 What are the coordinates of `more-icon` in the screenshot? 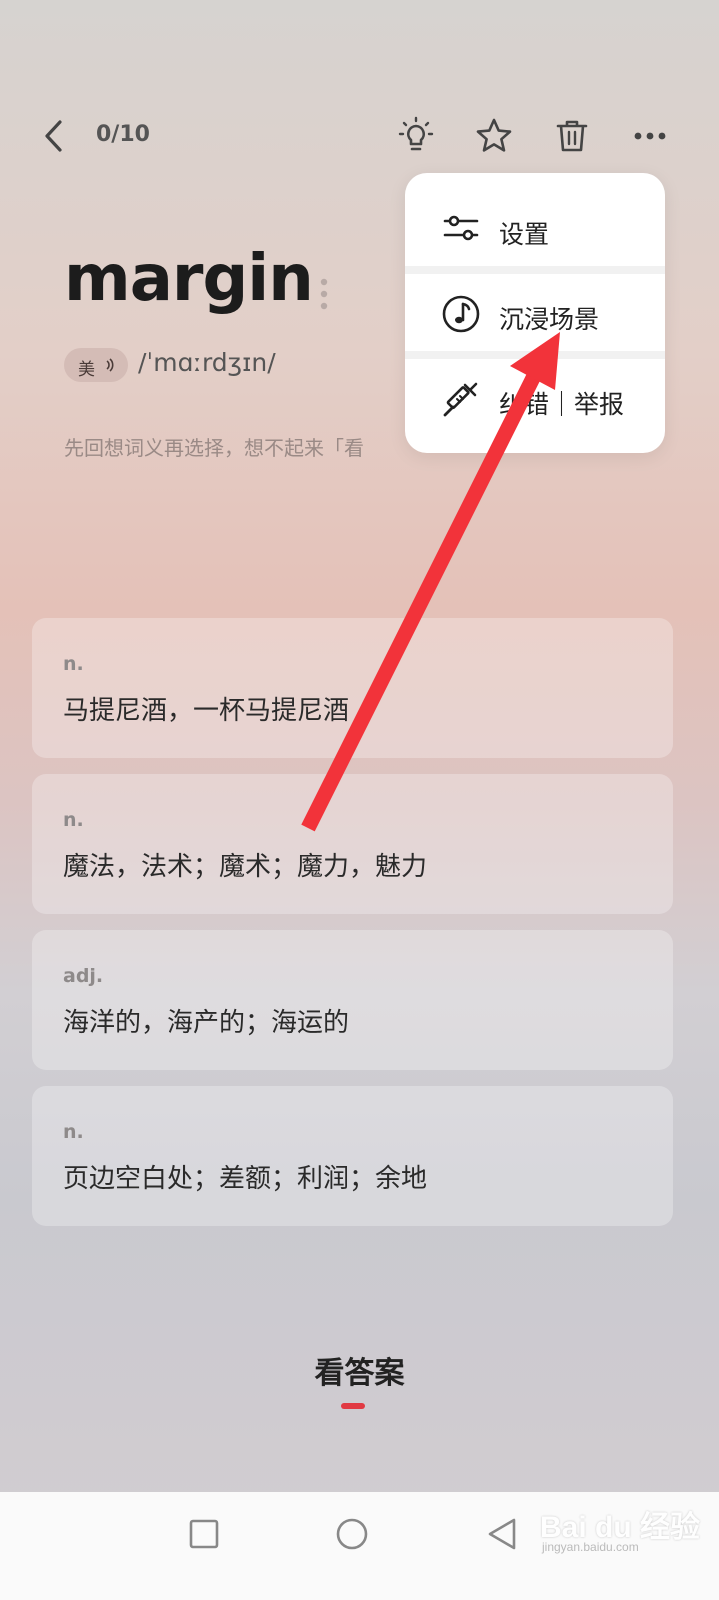 It's located at (650, 136).